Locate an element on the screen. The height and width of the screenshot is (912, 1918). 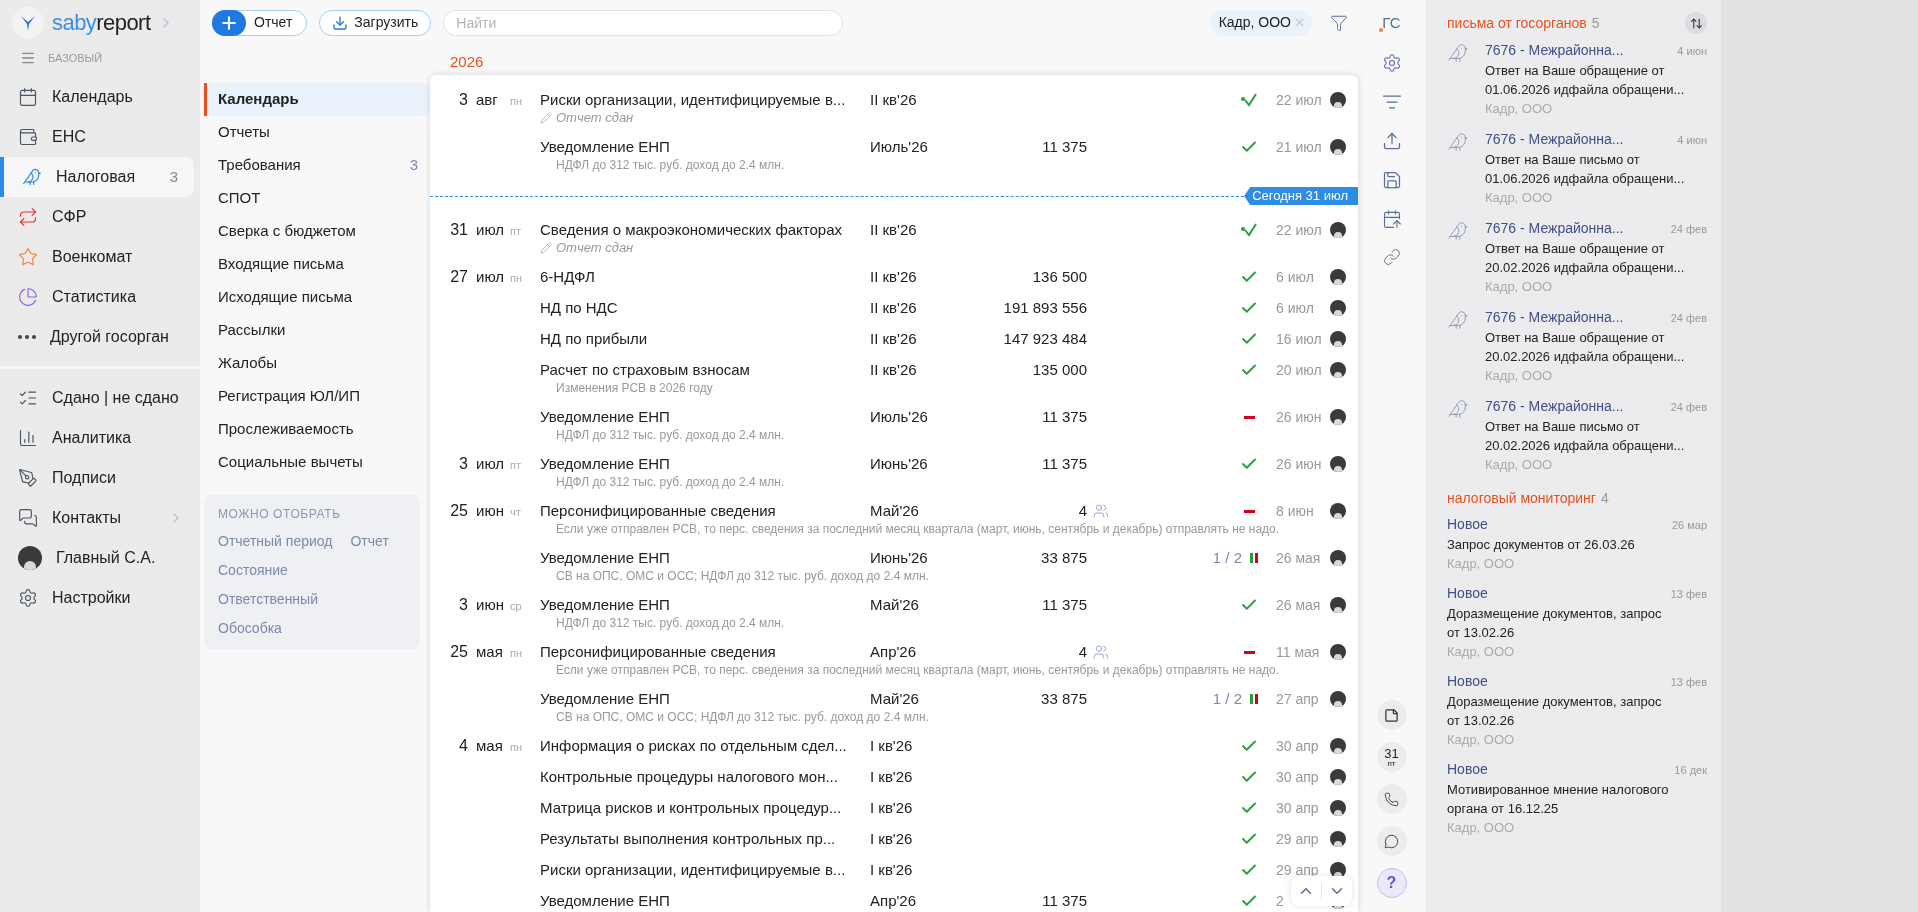
amount: 135 000 is located at coordinates (1059, 369).